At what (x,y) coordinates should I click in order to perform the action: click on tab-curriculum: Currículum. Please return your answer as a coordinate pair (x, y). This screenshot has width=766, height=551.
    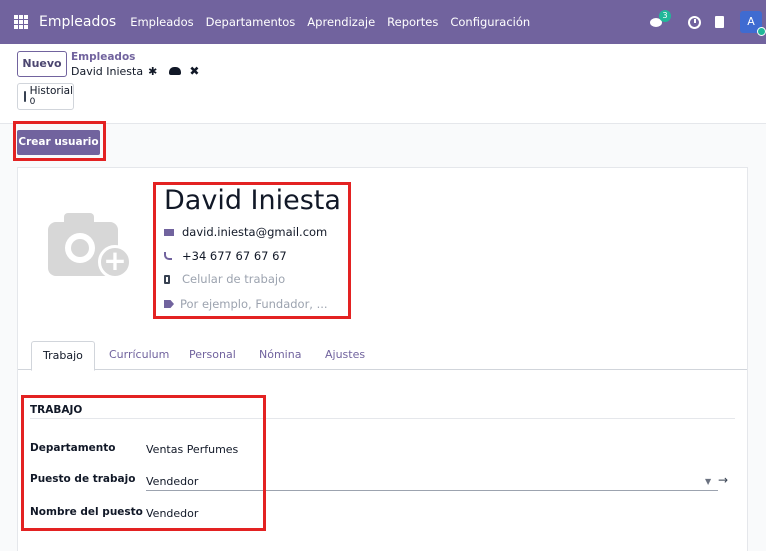
    Looking at the image, I should click on (139, 354).